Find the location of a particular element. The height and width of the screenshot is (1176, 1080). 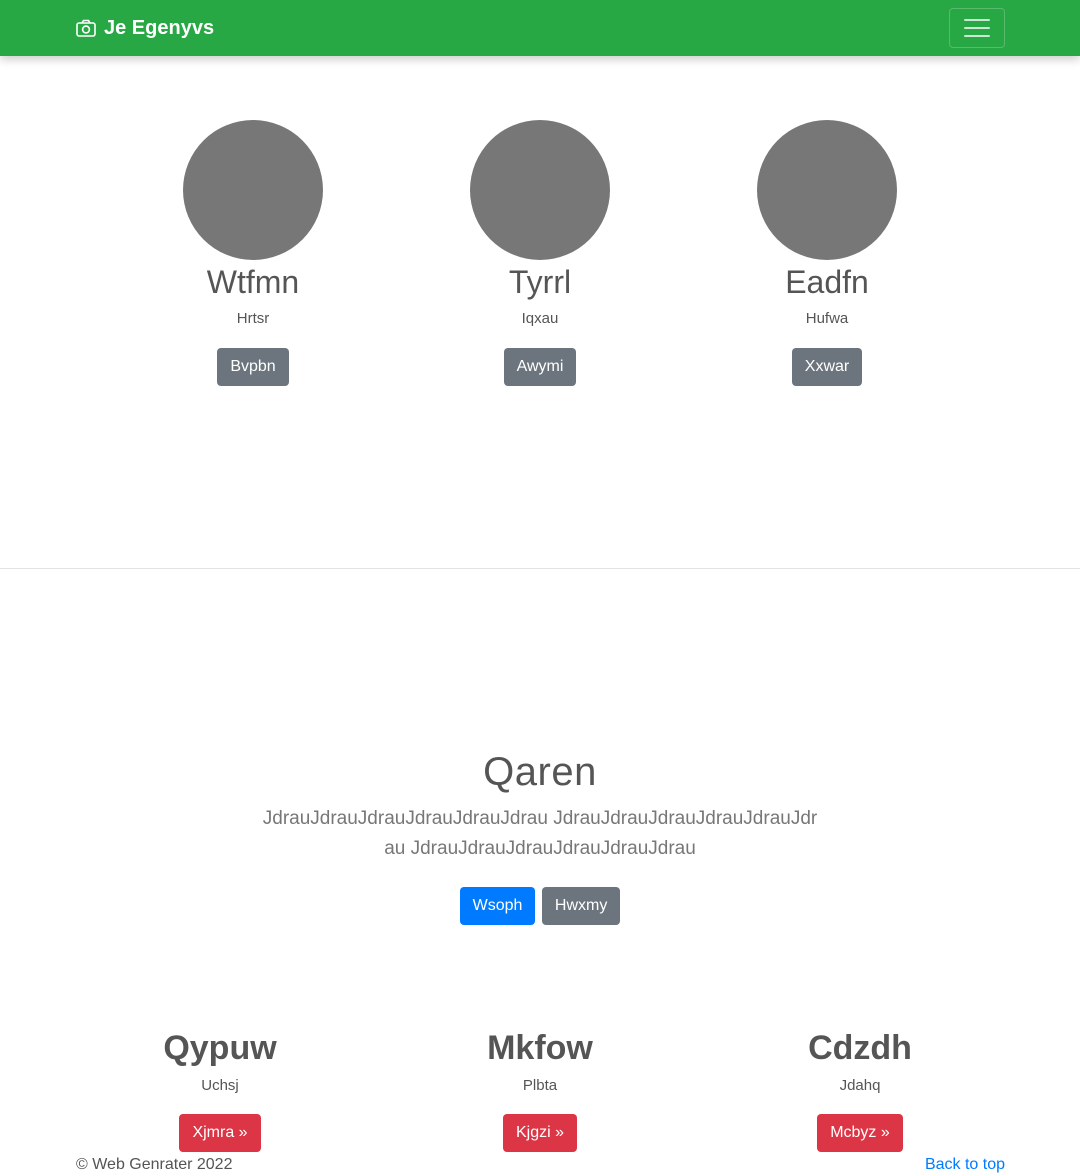

feature-subtitle: Jdahq is located at coordinates (860, 1085).